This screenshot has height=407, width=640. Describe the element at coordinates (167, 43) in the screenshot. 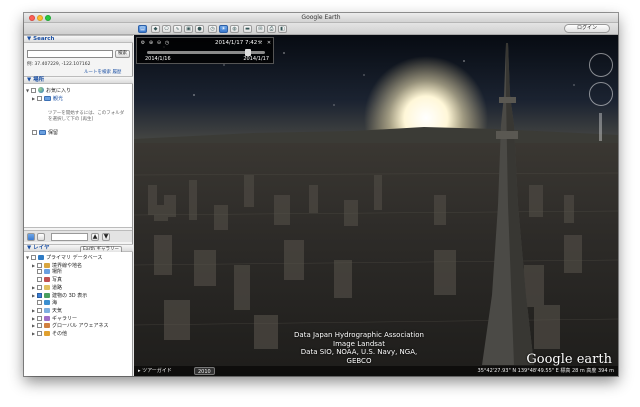

I see `clock-icon: ◷` at that location.